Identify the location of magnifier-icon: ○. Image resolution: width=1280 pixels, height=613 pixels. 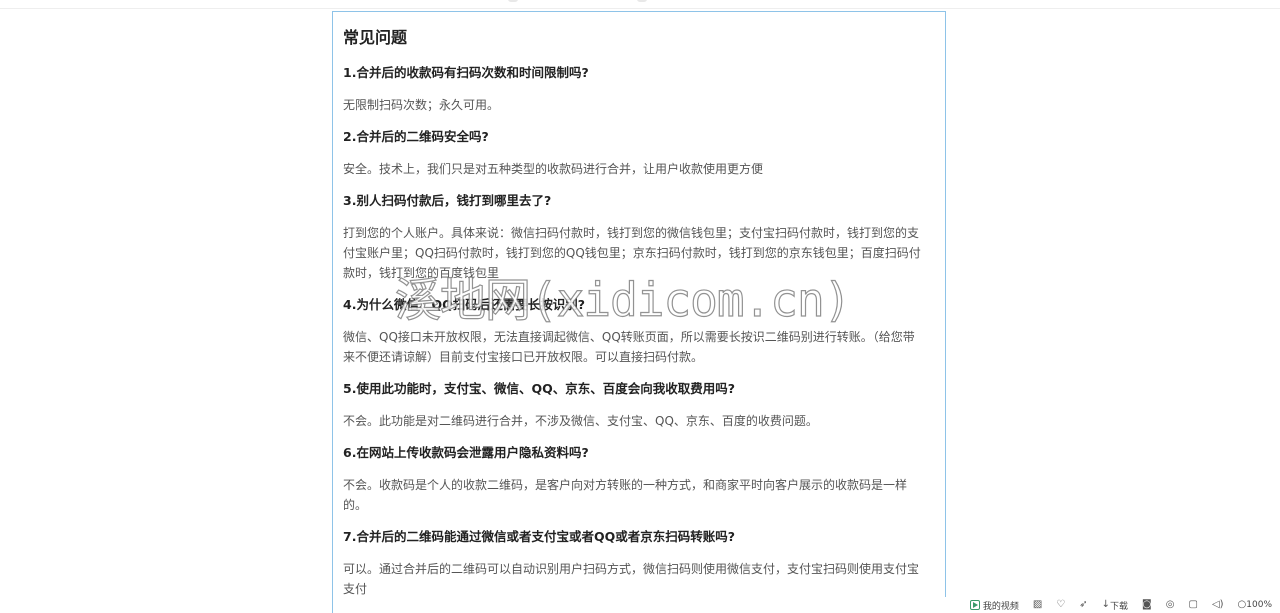
(1242, 604).